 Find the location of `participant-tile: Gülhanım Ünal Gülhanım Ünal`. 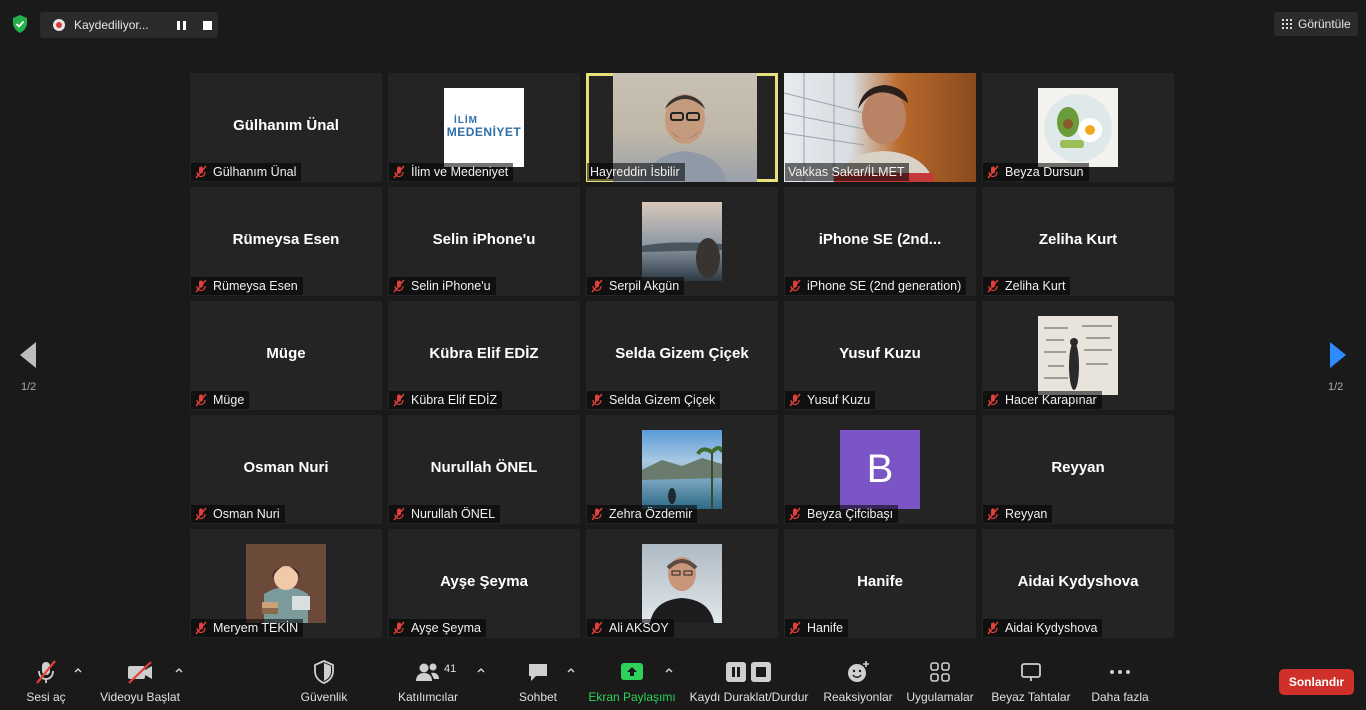

participant-tile: Gülhanım Ünal Gülhanım Ünal is located at coordinates (286, 127).